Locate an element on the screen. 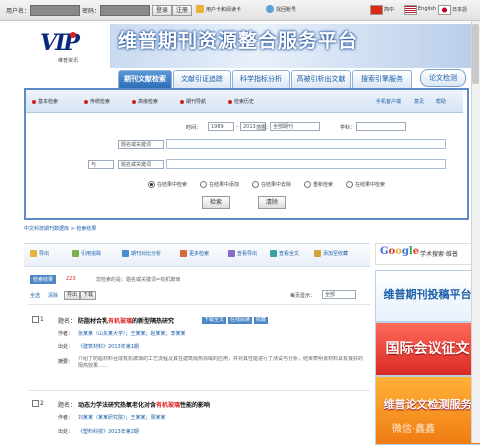  source-link: 《塑料科技》2013年第2期 is located at coordinates (108, 431).